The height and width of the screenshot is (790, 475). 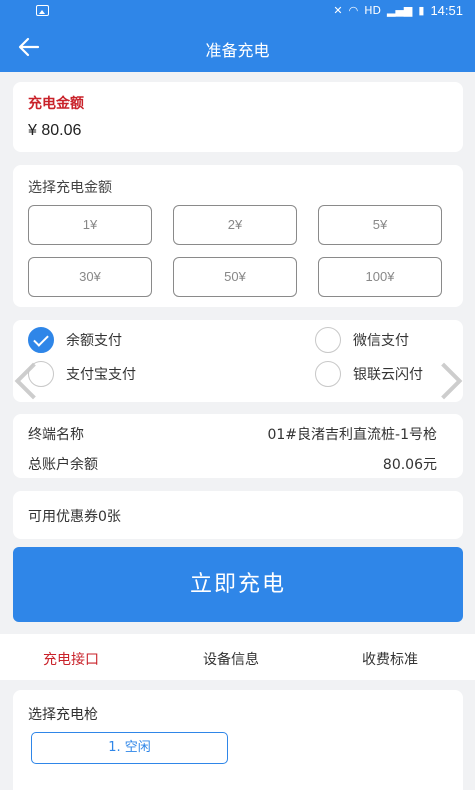 I want to click on pay-wechat-option: 微信支付, so click(x=362, y=340).